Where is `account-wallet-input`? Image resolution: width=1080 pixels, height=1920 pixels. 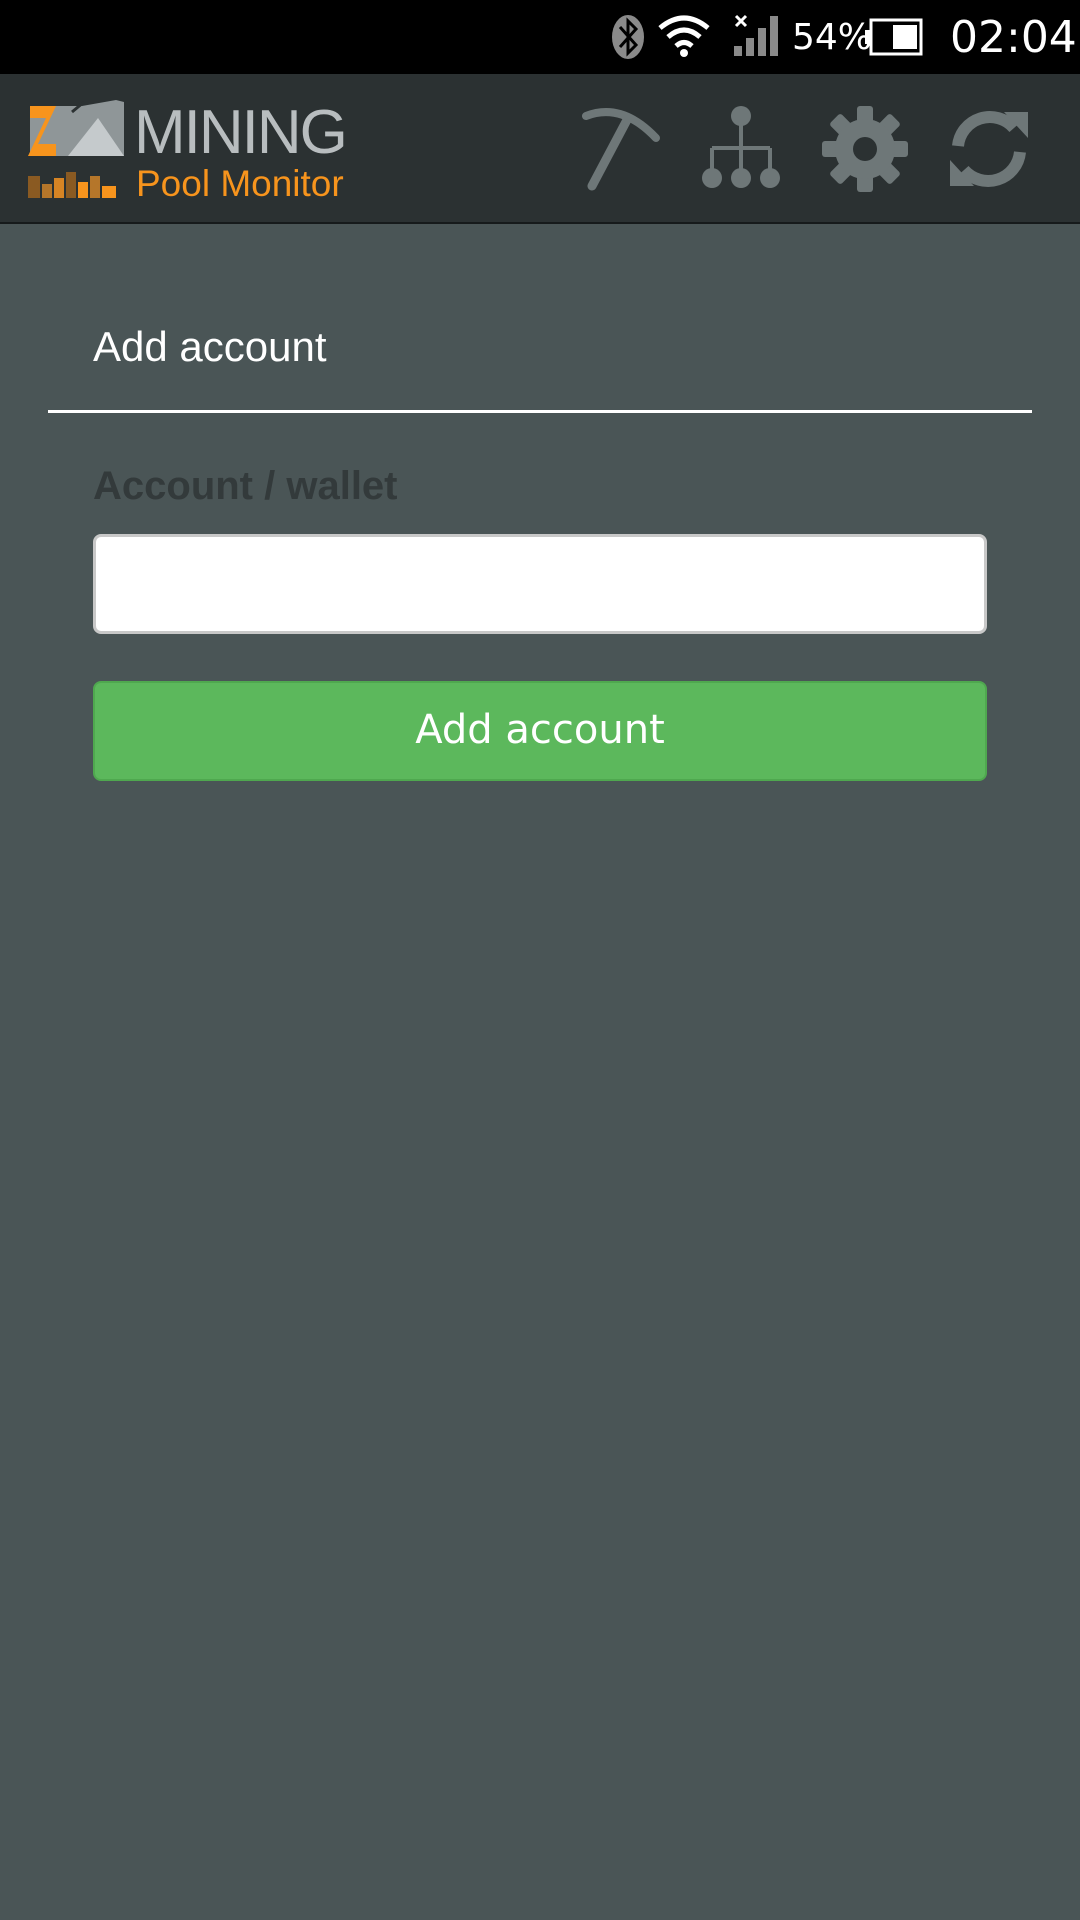 account-wallet-input is located at coordinates (540, 584).